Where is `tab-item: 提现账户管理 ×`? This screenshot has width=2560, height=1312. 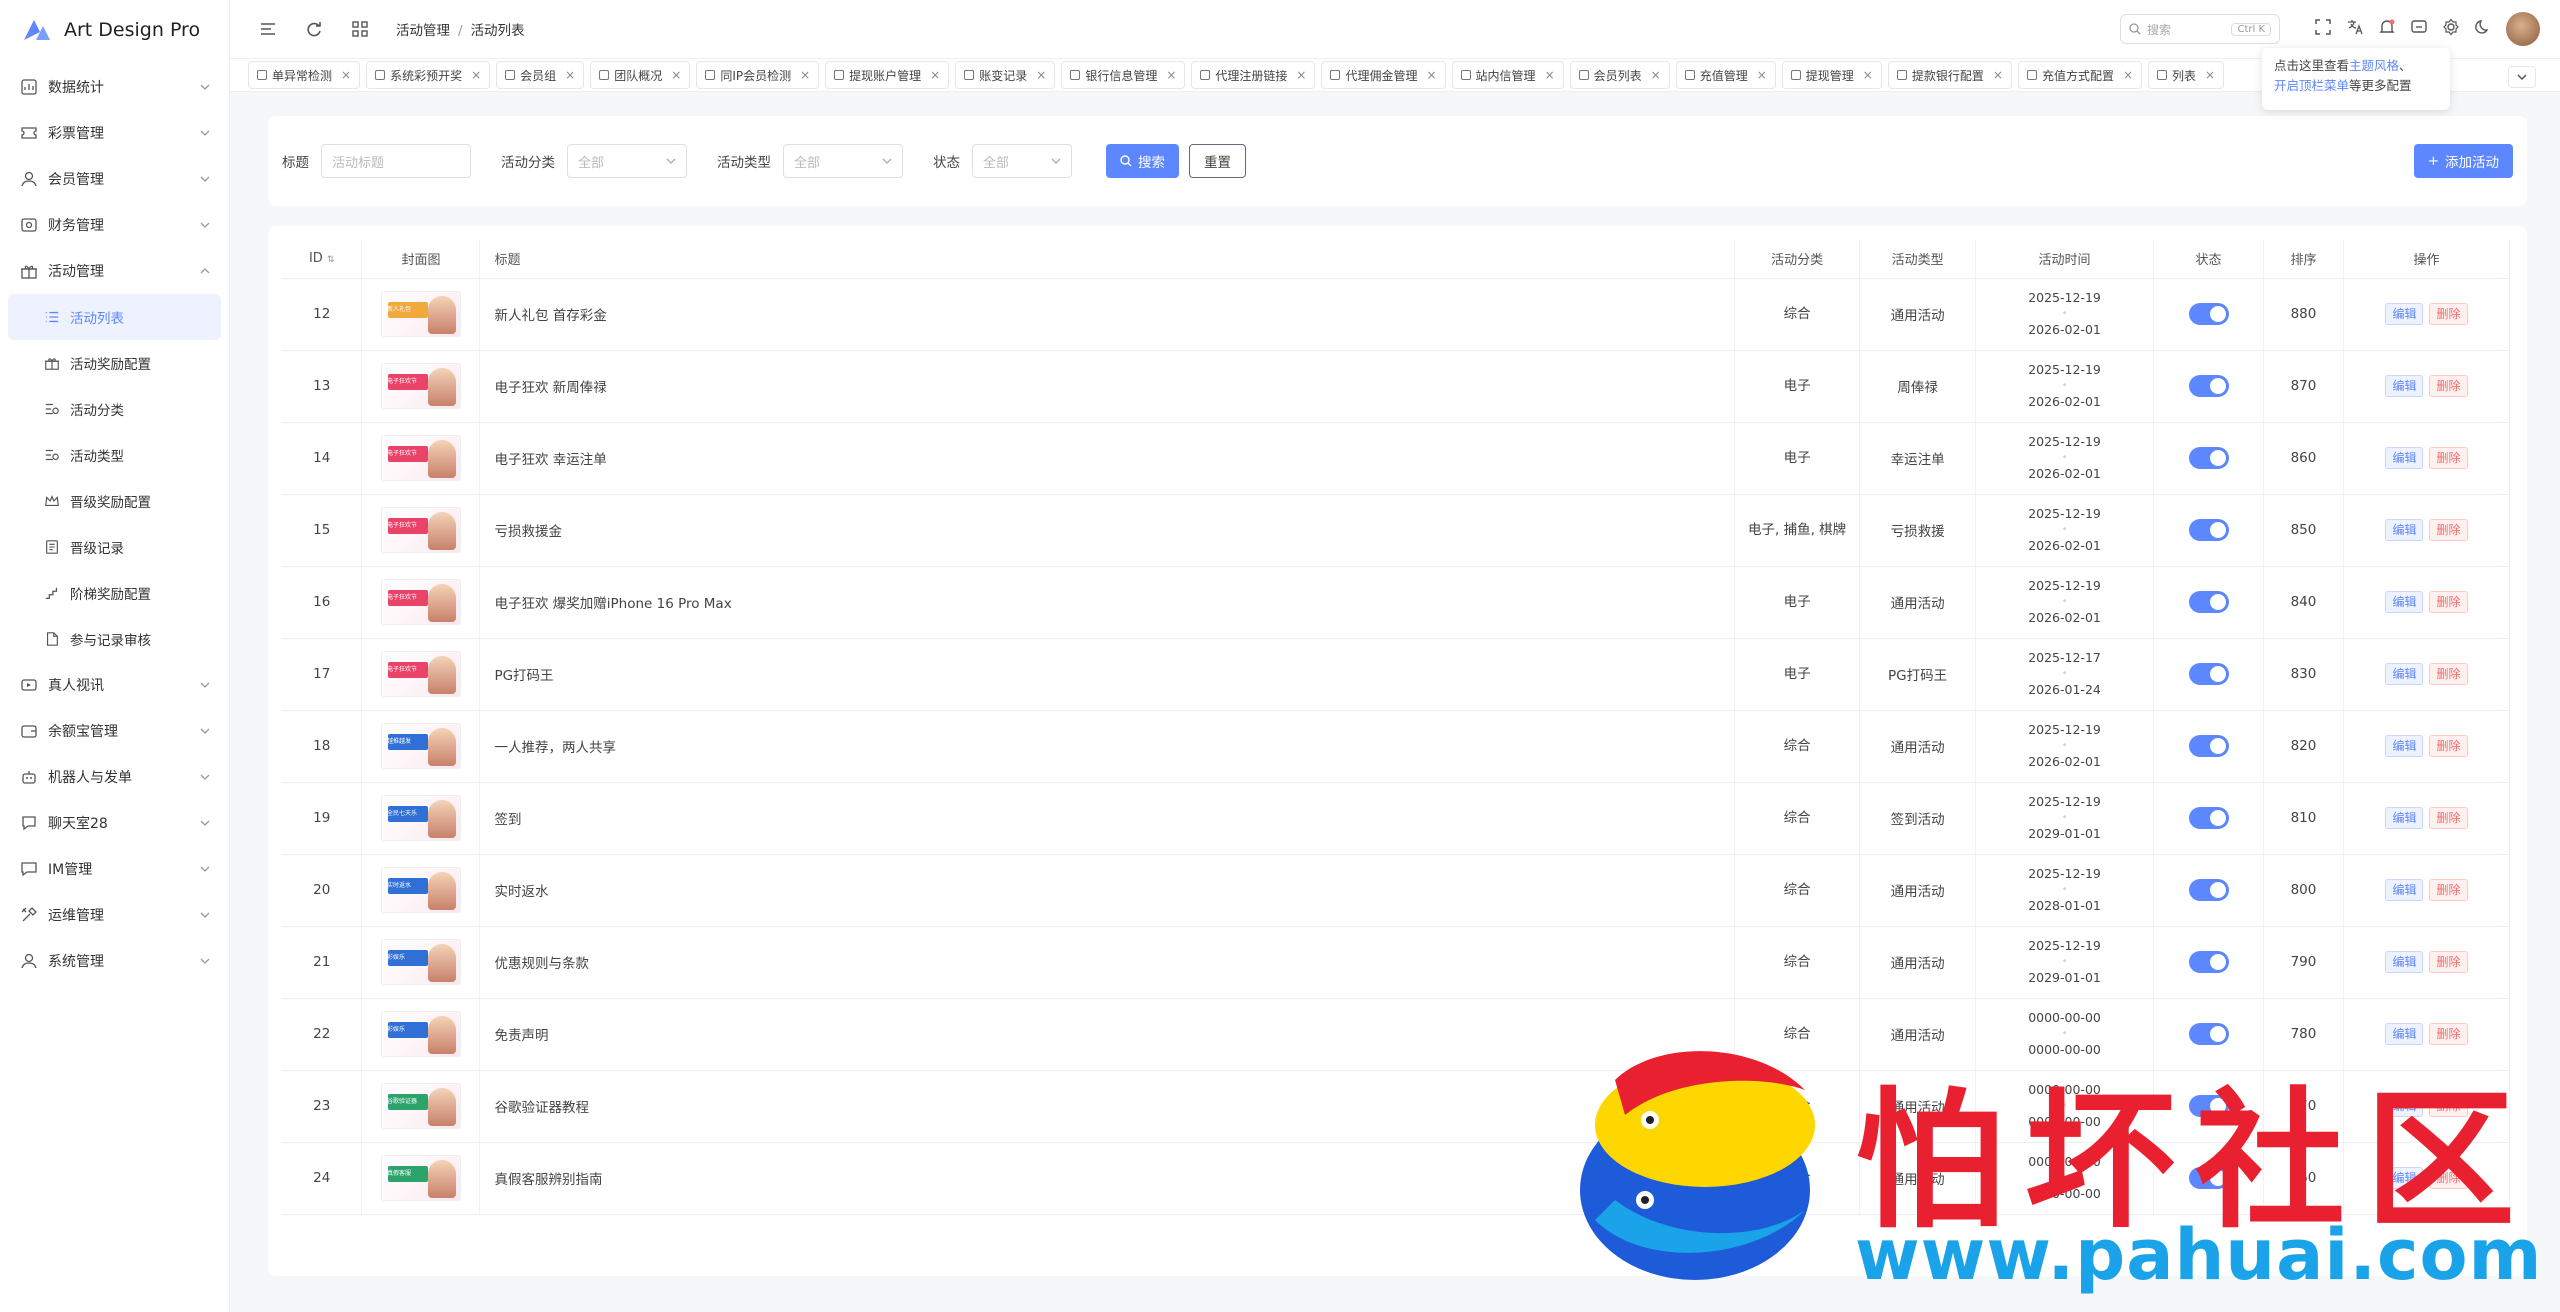 tab-item: 提现账户管理 × is located at coordinates (887, 75).